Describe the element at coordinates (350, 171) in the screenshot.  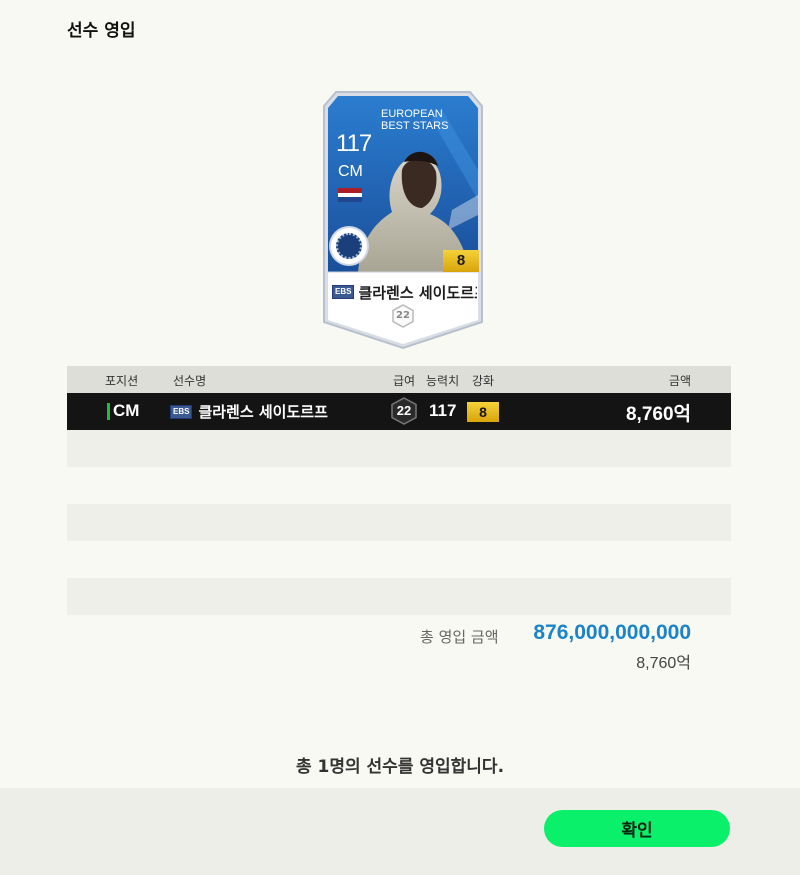
I see `card-position: CM` at that location.